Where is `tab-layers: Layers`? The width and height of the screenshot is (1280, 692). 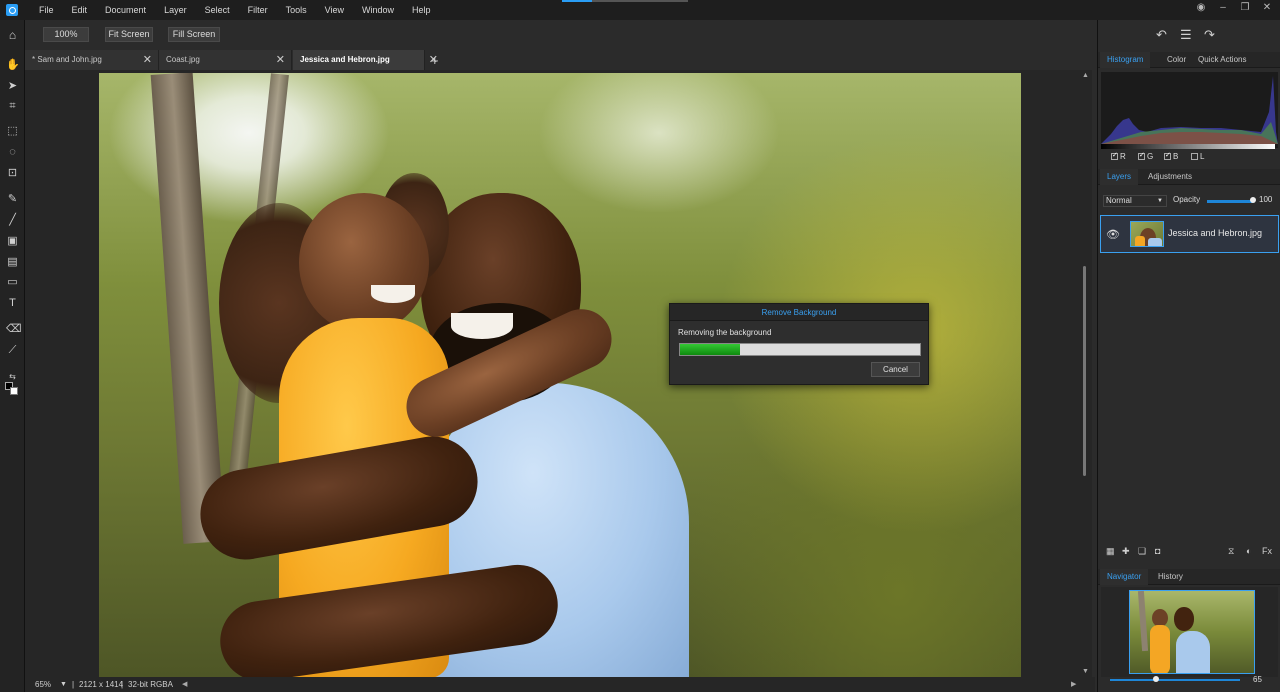 tab-layers: Layers is located at coordinates (1119, 177).